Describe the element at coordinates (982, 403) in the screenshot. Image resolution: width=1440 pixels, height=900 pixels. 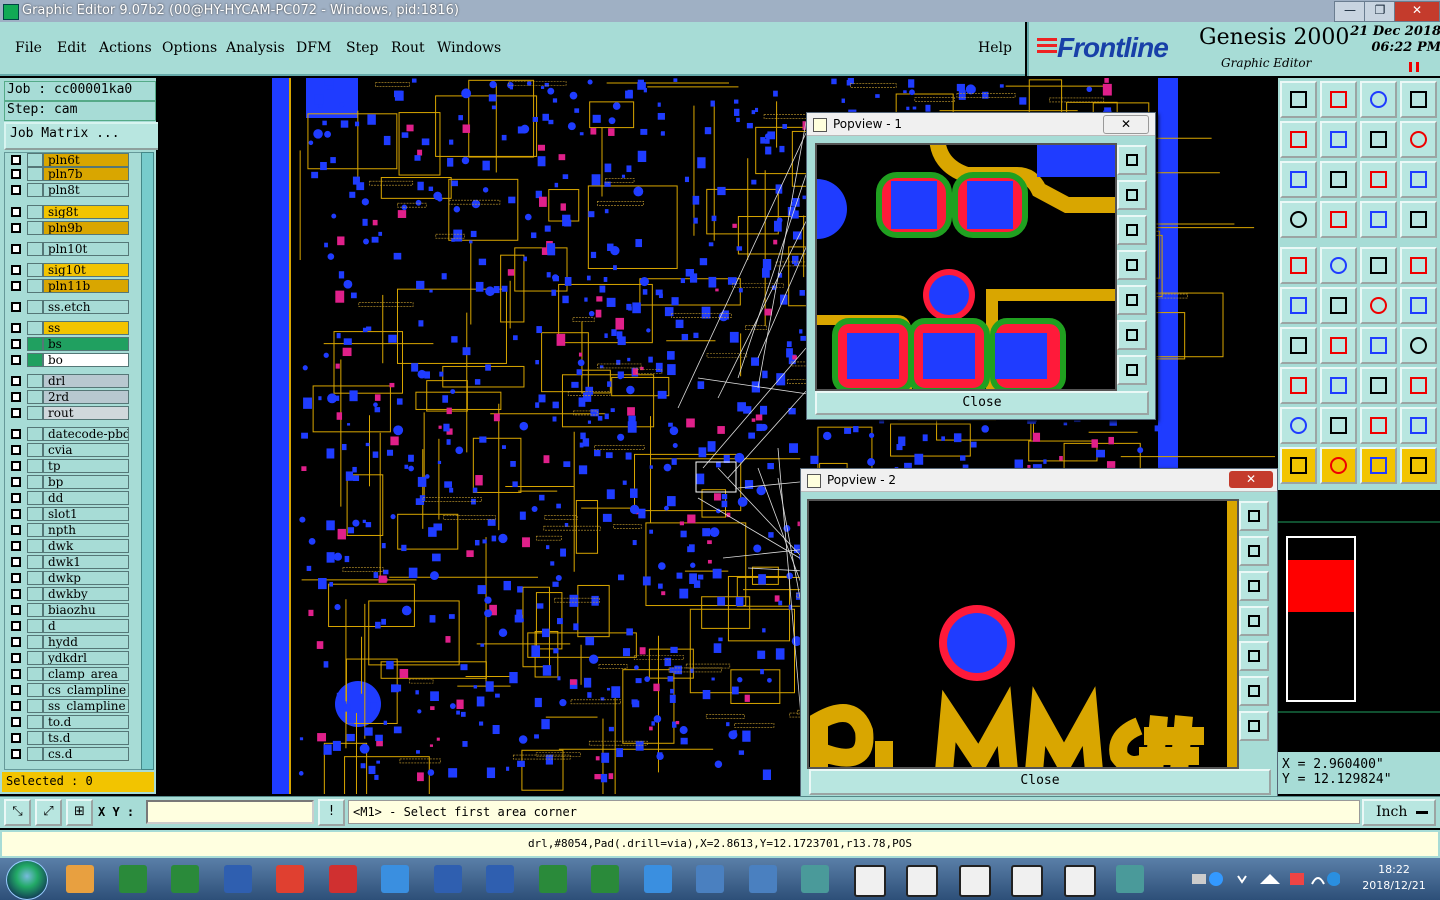
I see `popview-1-close-button: Close` at that location.